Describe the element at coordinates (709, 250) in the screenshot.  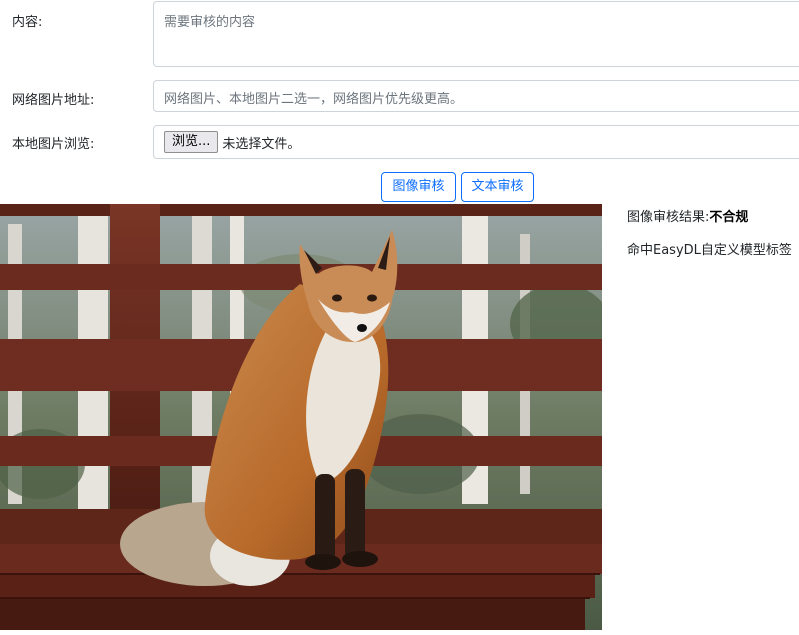
I see `result-detail: 命中EasyDL自定义模型标签` at that location.